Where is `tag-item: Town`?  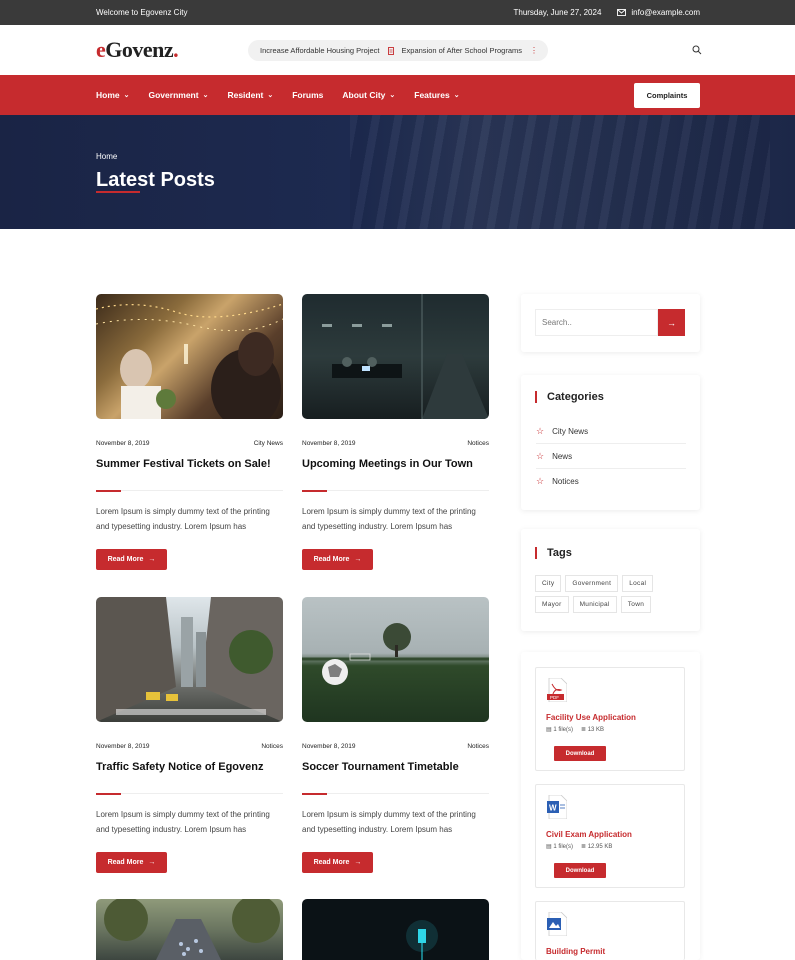
tag-item: Town is located at coordinates (636, 604).